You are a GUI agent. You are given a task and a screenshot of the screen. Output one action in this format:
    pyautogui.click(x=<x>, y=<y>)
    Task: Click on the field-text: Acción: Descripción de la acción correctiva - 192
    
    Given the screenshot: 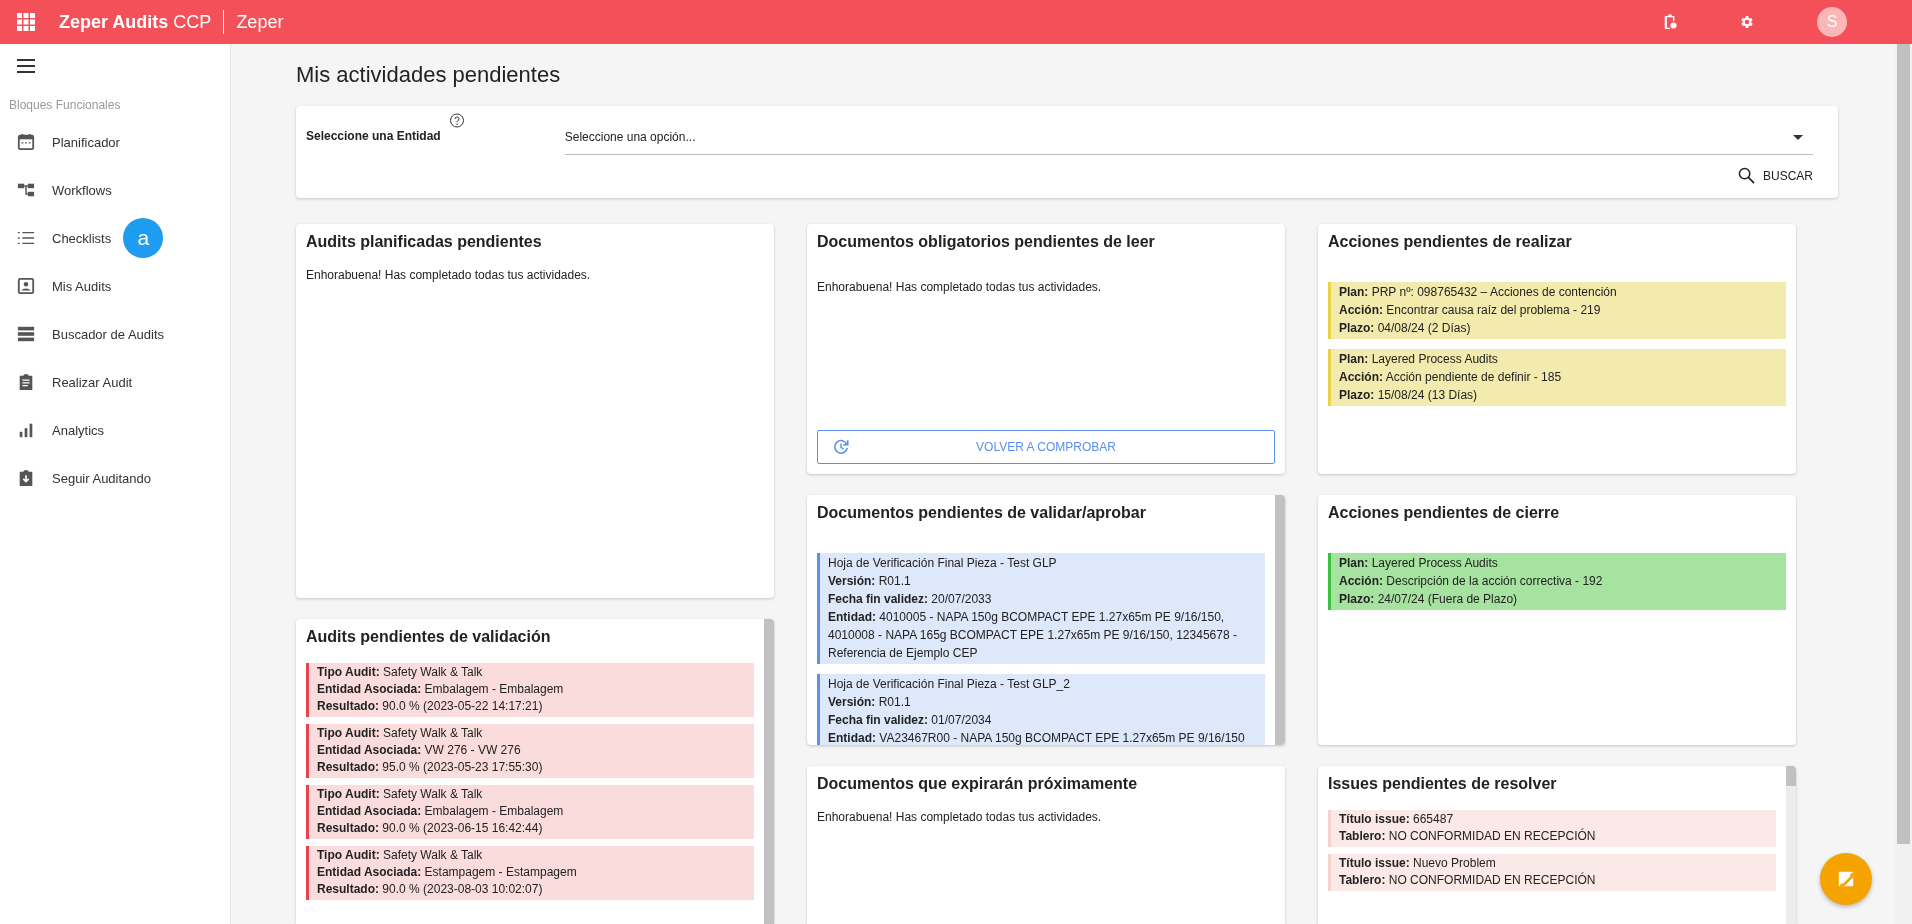 What is the action you would take?
    pyautogui.click(x=1471, y=581)
    